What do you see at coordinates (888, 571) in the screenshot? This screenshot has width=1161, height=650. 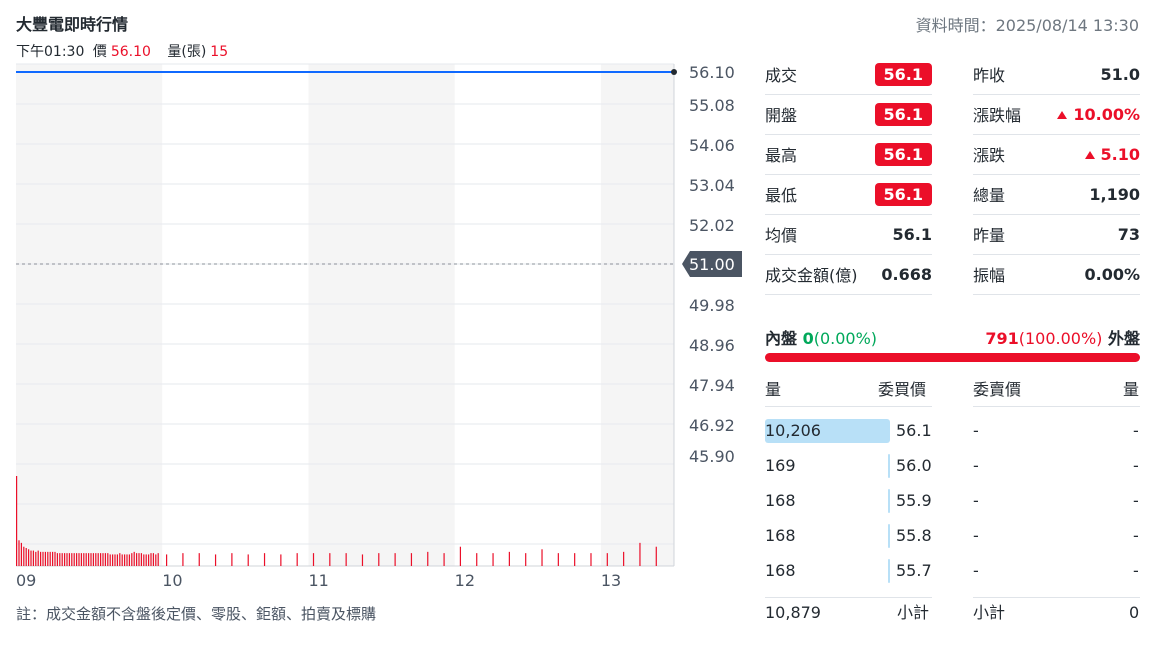 I see `bid-volume-bar` at bounding box center [888, 571].